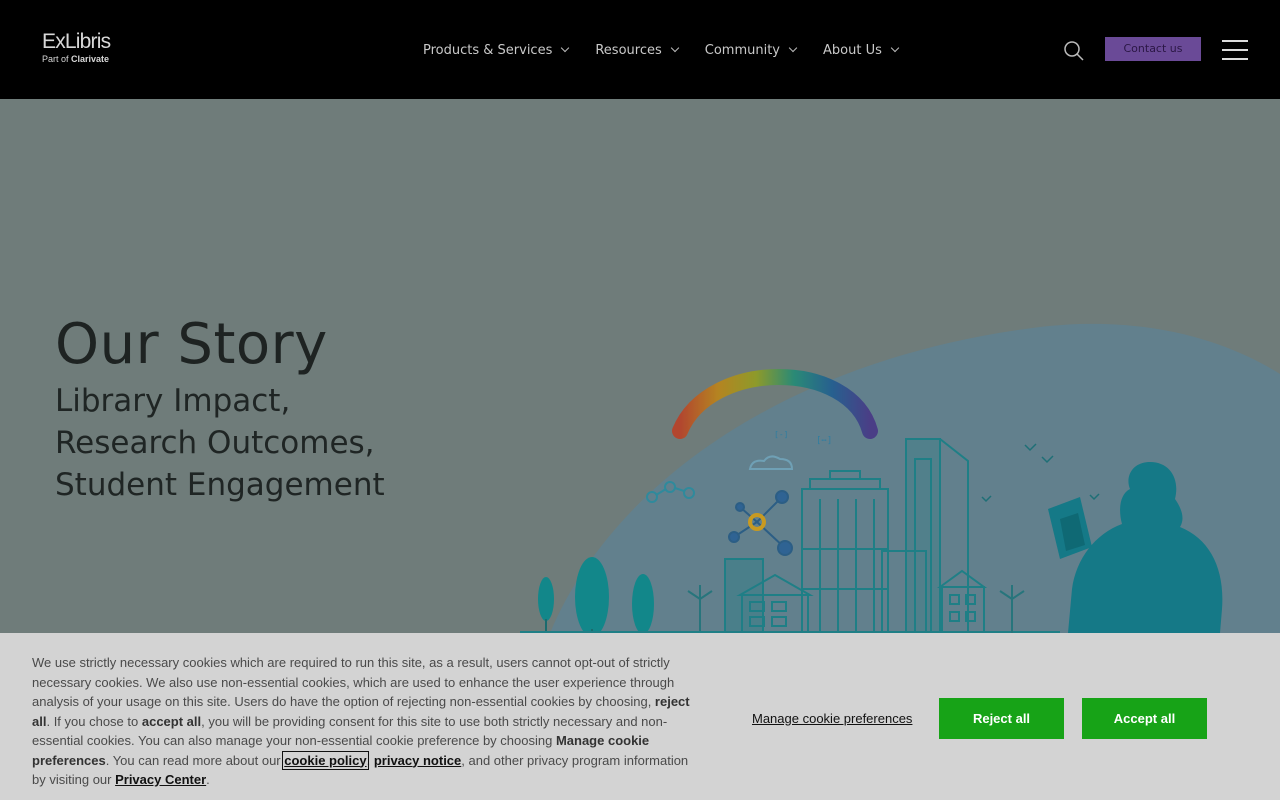  What do you see at coordinates (76, 41) in the screenshot?
I see `logo-wordmark: ExLibris` at bounding box center [76, 41].